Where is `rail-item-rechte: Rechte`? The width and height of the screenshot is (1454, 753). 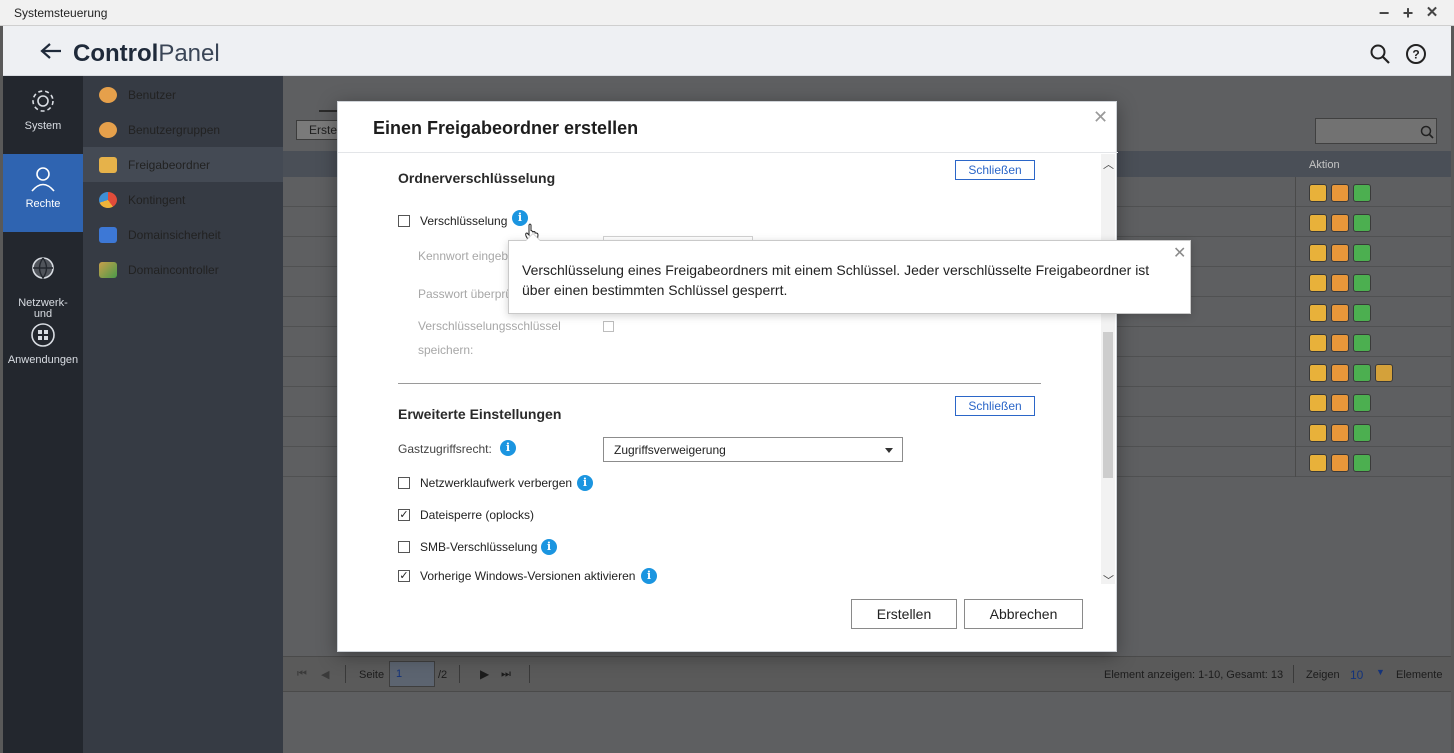
rail-item-rechte: Rechte is located at coordinates (43, 193).